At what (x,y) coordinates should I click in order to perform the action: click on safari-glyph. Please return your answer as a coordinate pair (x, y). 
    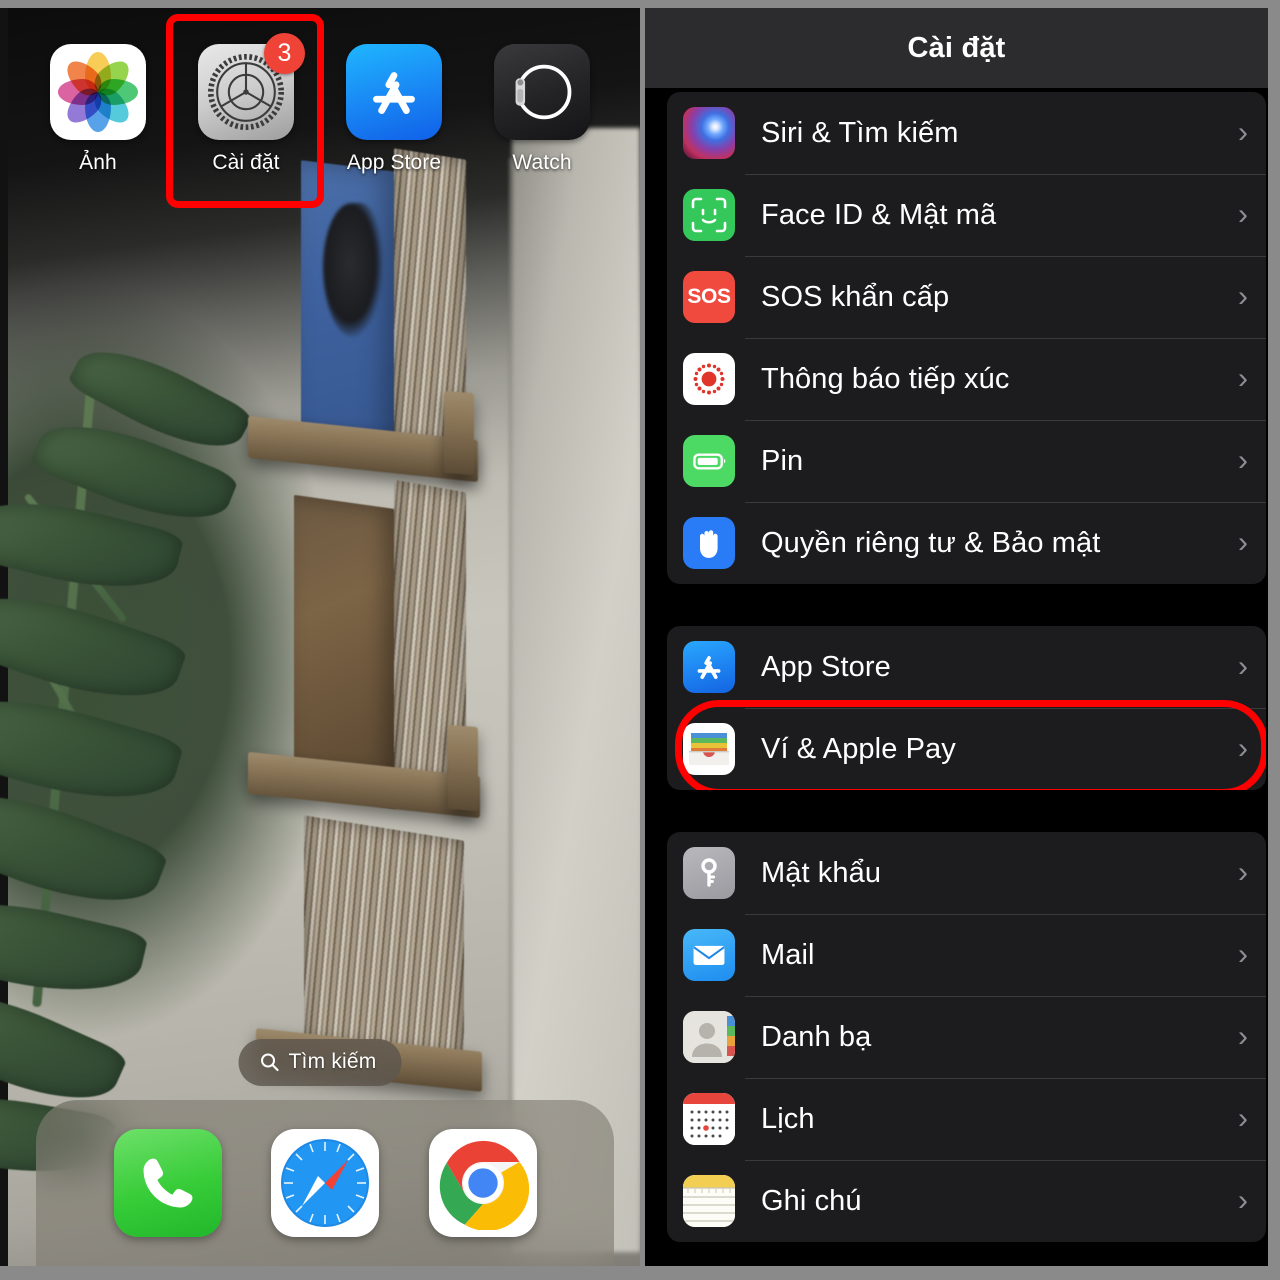
    Looking at the image, I should click on (325, 1183).